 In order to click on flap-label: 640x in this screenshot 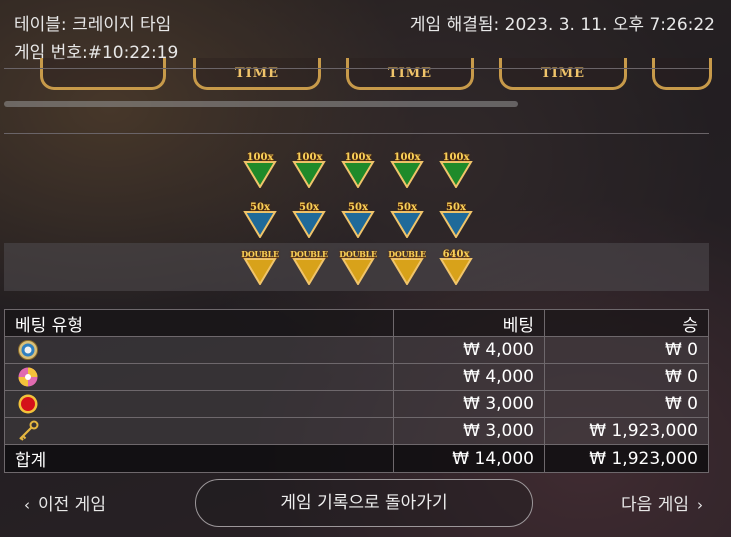, I will do `click(456, 254)`.